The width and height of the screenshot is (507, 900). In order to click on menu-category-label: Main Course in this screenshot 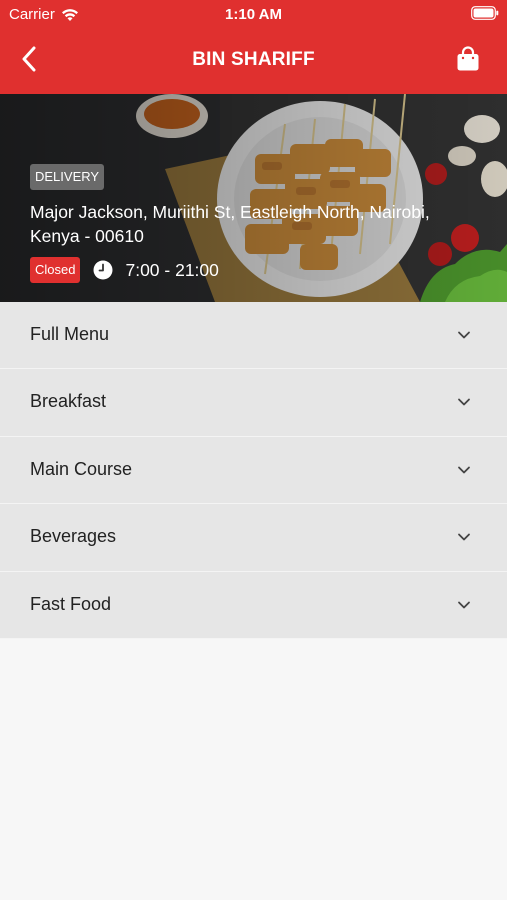, I will do `click(81, 468)`.